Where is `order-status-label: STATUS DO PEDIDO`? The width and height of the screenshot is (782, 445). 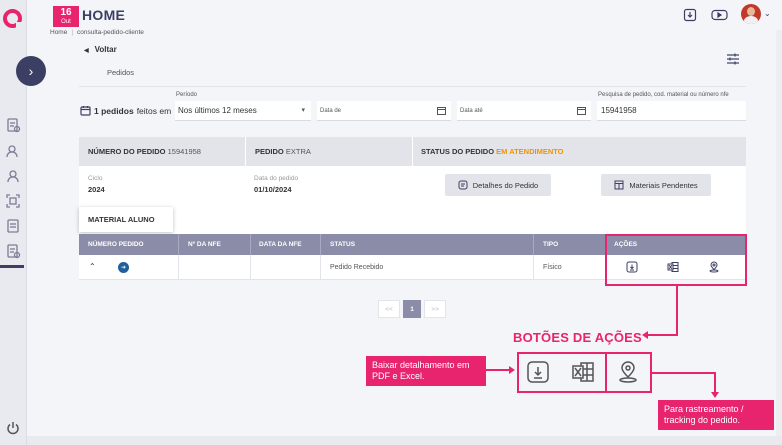 order-status-label: STATUS DO PEDIDO is located at coordinates (458, 151).